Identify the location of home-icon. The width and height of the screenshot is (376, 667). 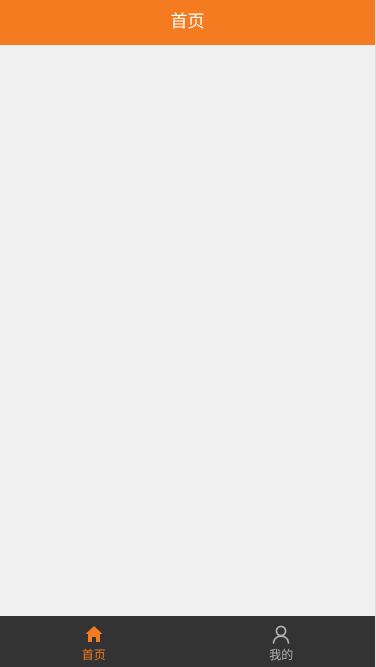
(94, 634).